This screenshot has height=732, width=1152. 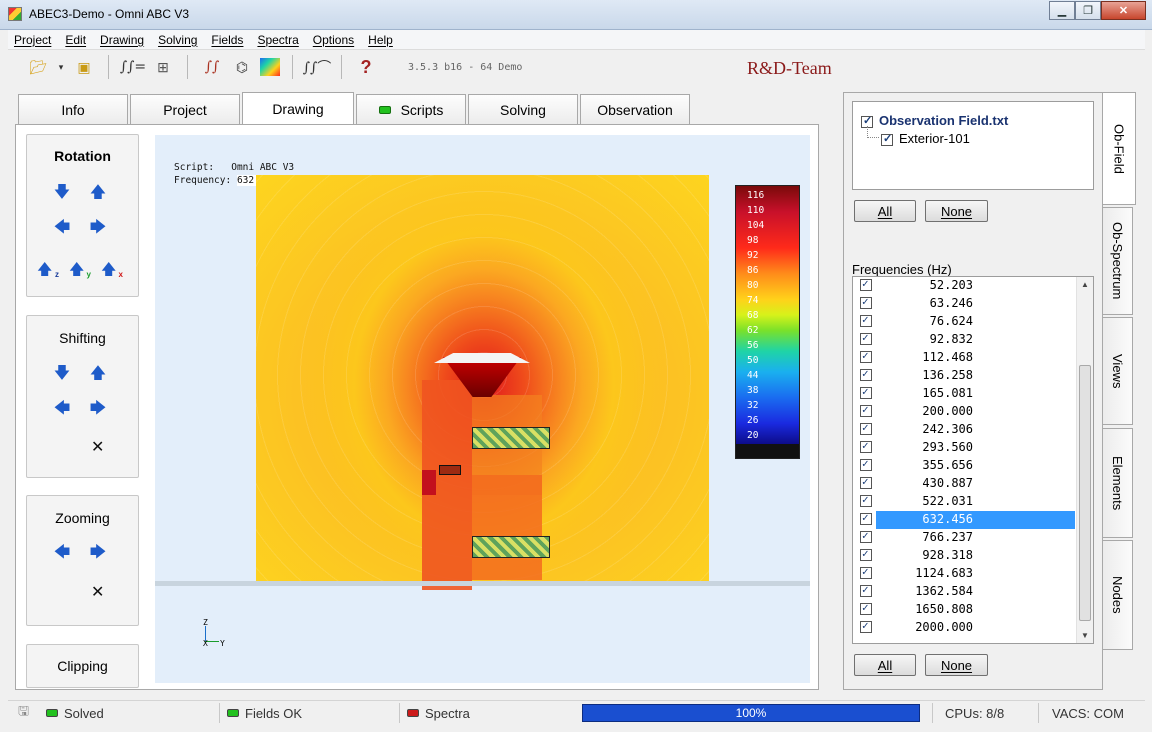 What do you see at coordinates (133, 67) in the screenshot?
I see `integral-solve-icon: ∫∫=` at bounding box center [133, 67].